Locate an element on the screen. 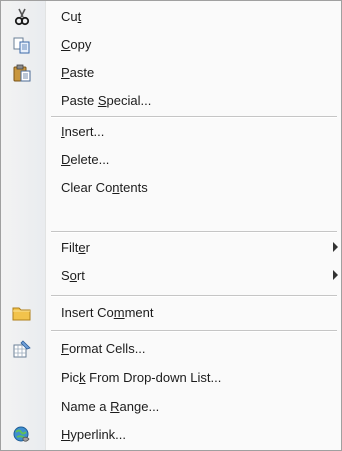 This screenshot has height=451, width=342. menu-item-label: Sort is located at coordinates (73, 275).